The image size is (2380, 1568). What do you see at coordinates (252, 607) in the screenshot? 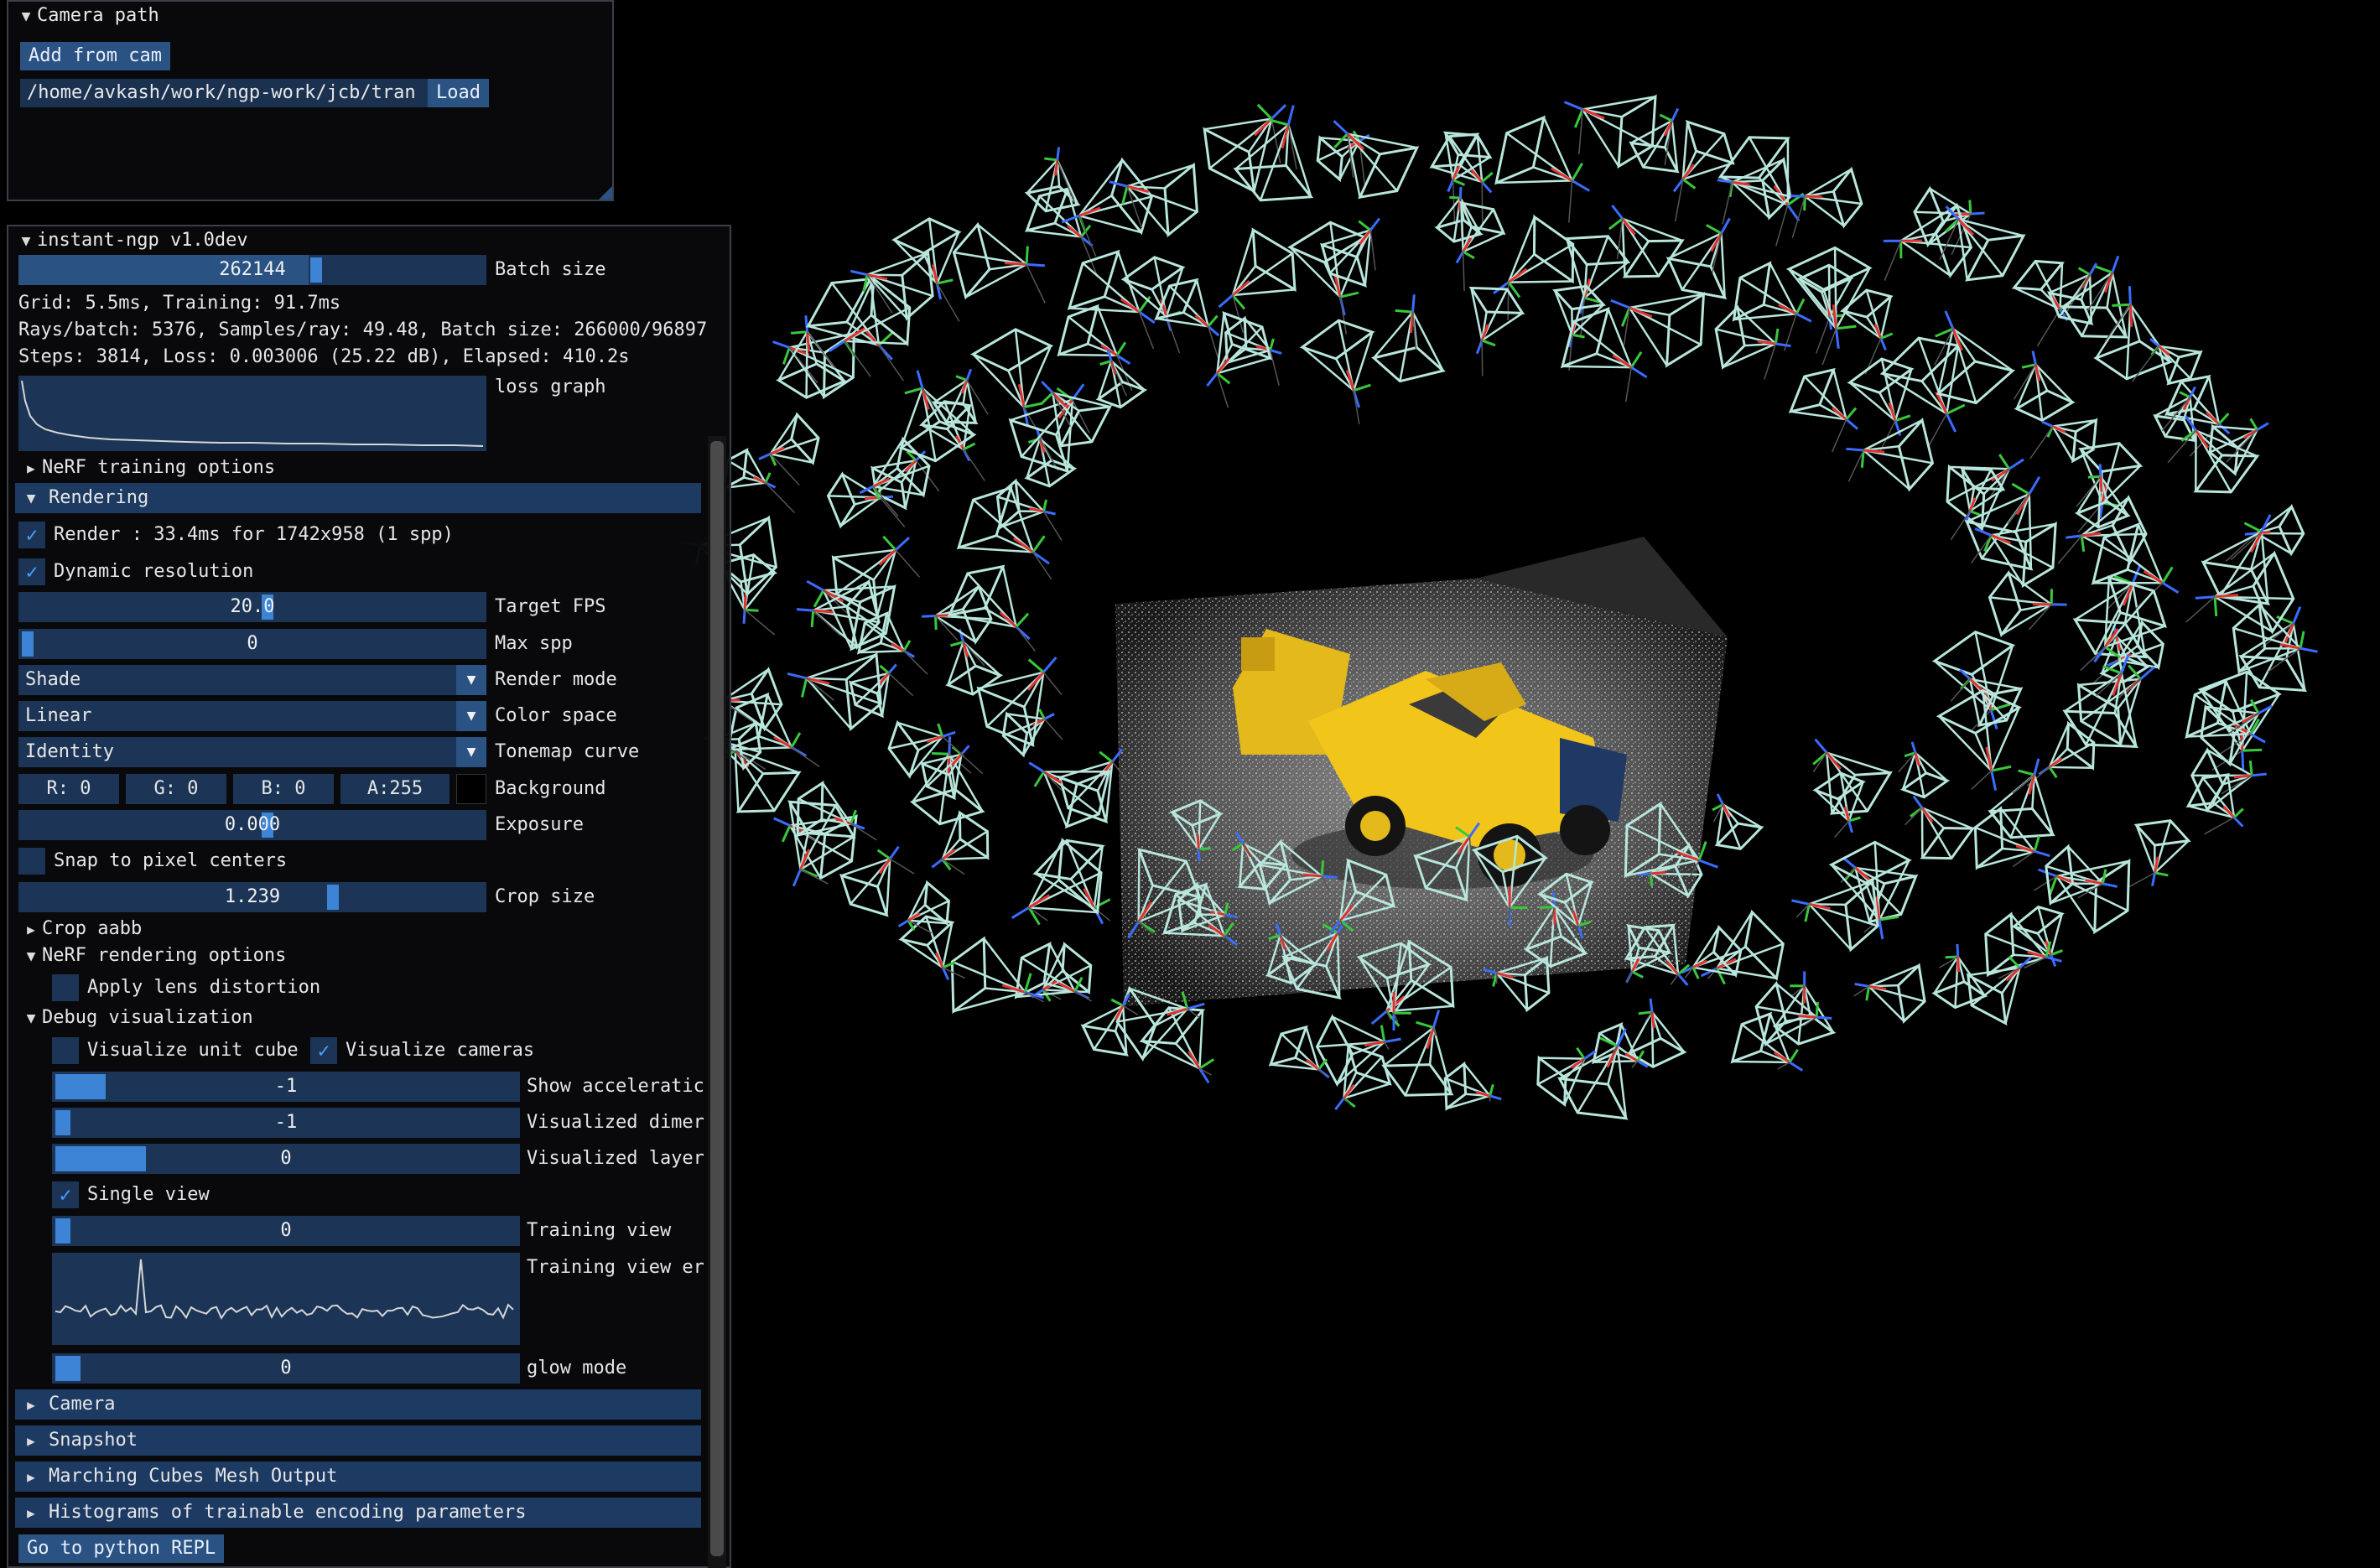
I see `target-fps-slider: 20.0` at bounding box center [252, 607].